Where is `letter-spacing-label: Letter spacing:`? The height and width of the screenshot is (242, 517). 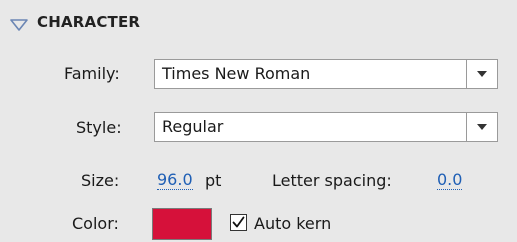
letter-spacing-label: Letter spacing: is located at coordinates (332, 180).